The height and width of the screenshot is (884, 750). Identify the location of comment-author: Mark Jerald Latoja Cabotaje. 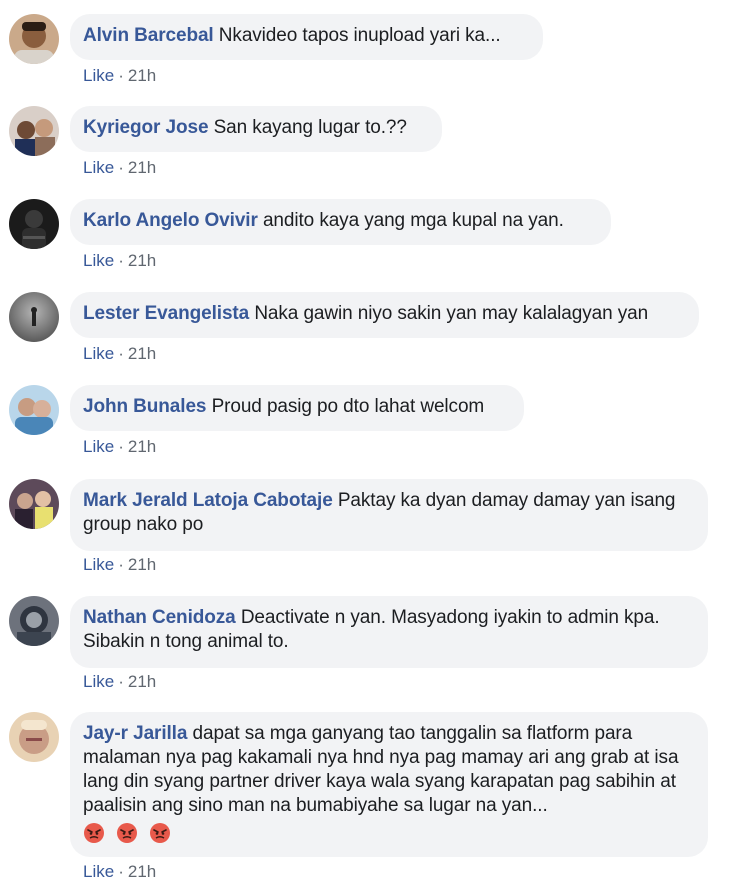
(208, 500).